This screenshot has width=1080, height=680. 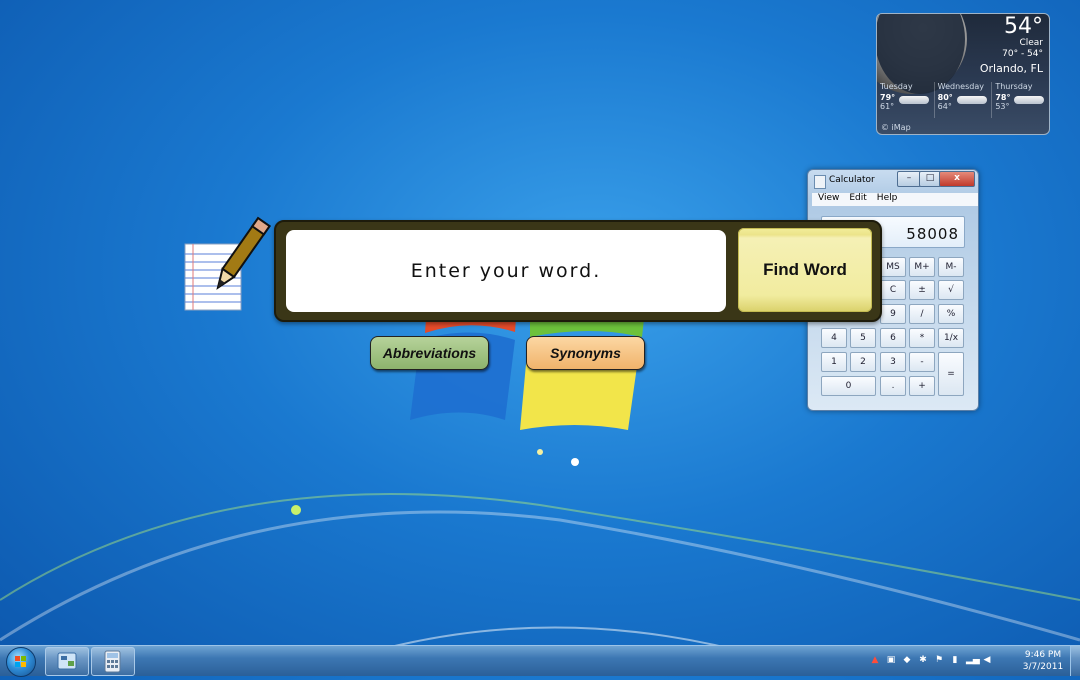 I want to click on key-minus: -, so click(x=922, y=362).